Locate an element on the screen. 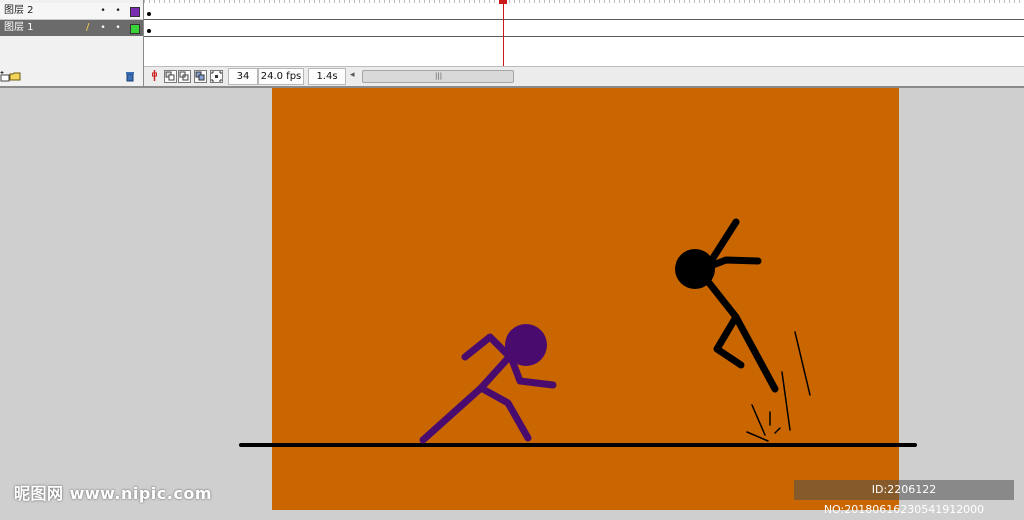 The image size is (1024, 520). watermark-site: 昵图网 www.nipic.com is located at coordinates (113, 493).